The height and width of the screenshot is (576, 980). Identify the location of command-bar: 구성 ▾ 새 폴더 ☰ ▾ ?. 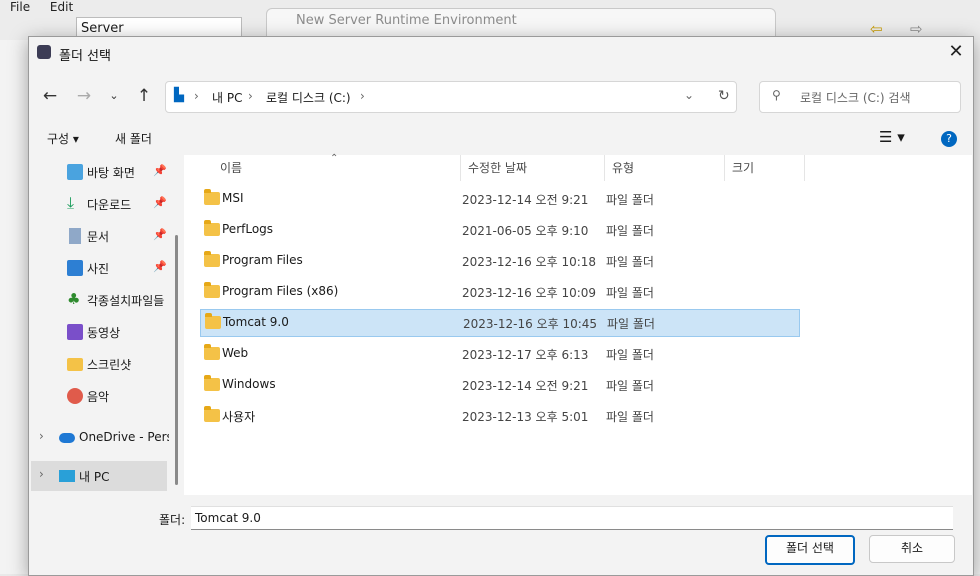
(501, 138).